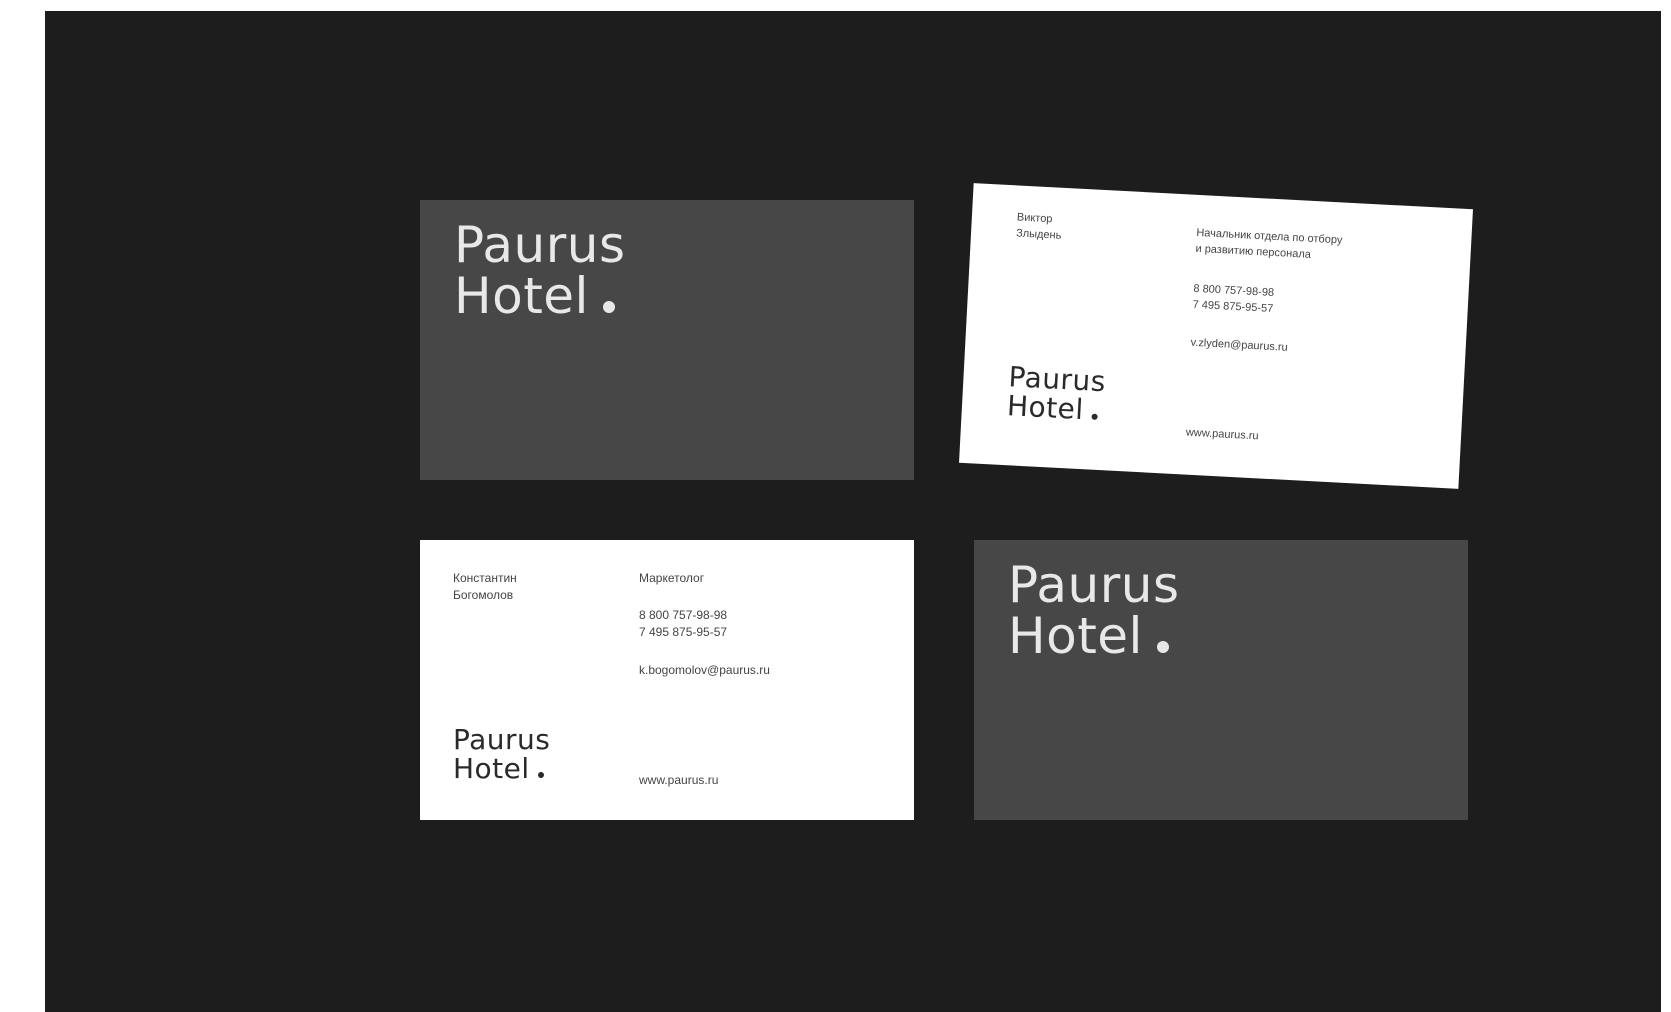  Describe the element at coordinates (1239, 345) in the screenshot. I see `email-address: v.zlyden@paurus.ru` at that location.